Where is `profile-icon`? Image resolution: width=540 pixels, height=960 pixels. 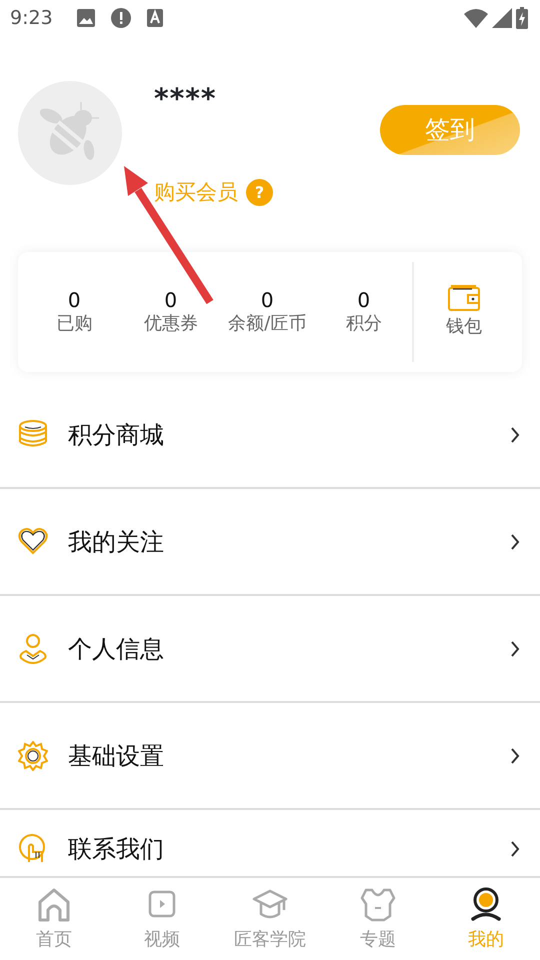
profile-icon is located at coordinates (486, 904).